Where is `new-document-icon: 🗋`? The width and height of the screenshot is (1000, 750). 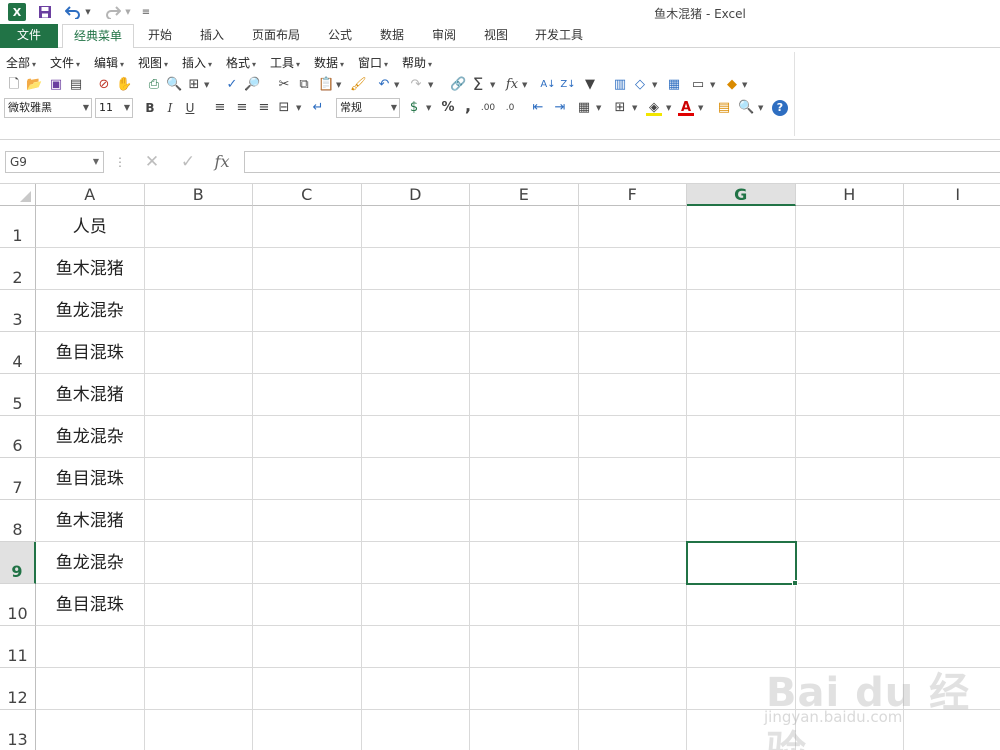 new-document-icon: 🗋 is located at coordinates (14, 85).